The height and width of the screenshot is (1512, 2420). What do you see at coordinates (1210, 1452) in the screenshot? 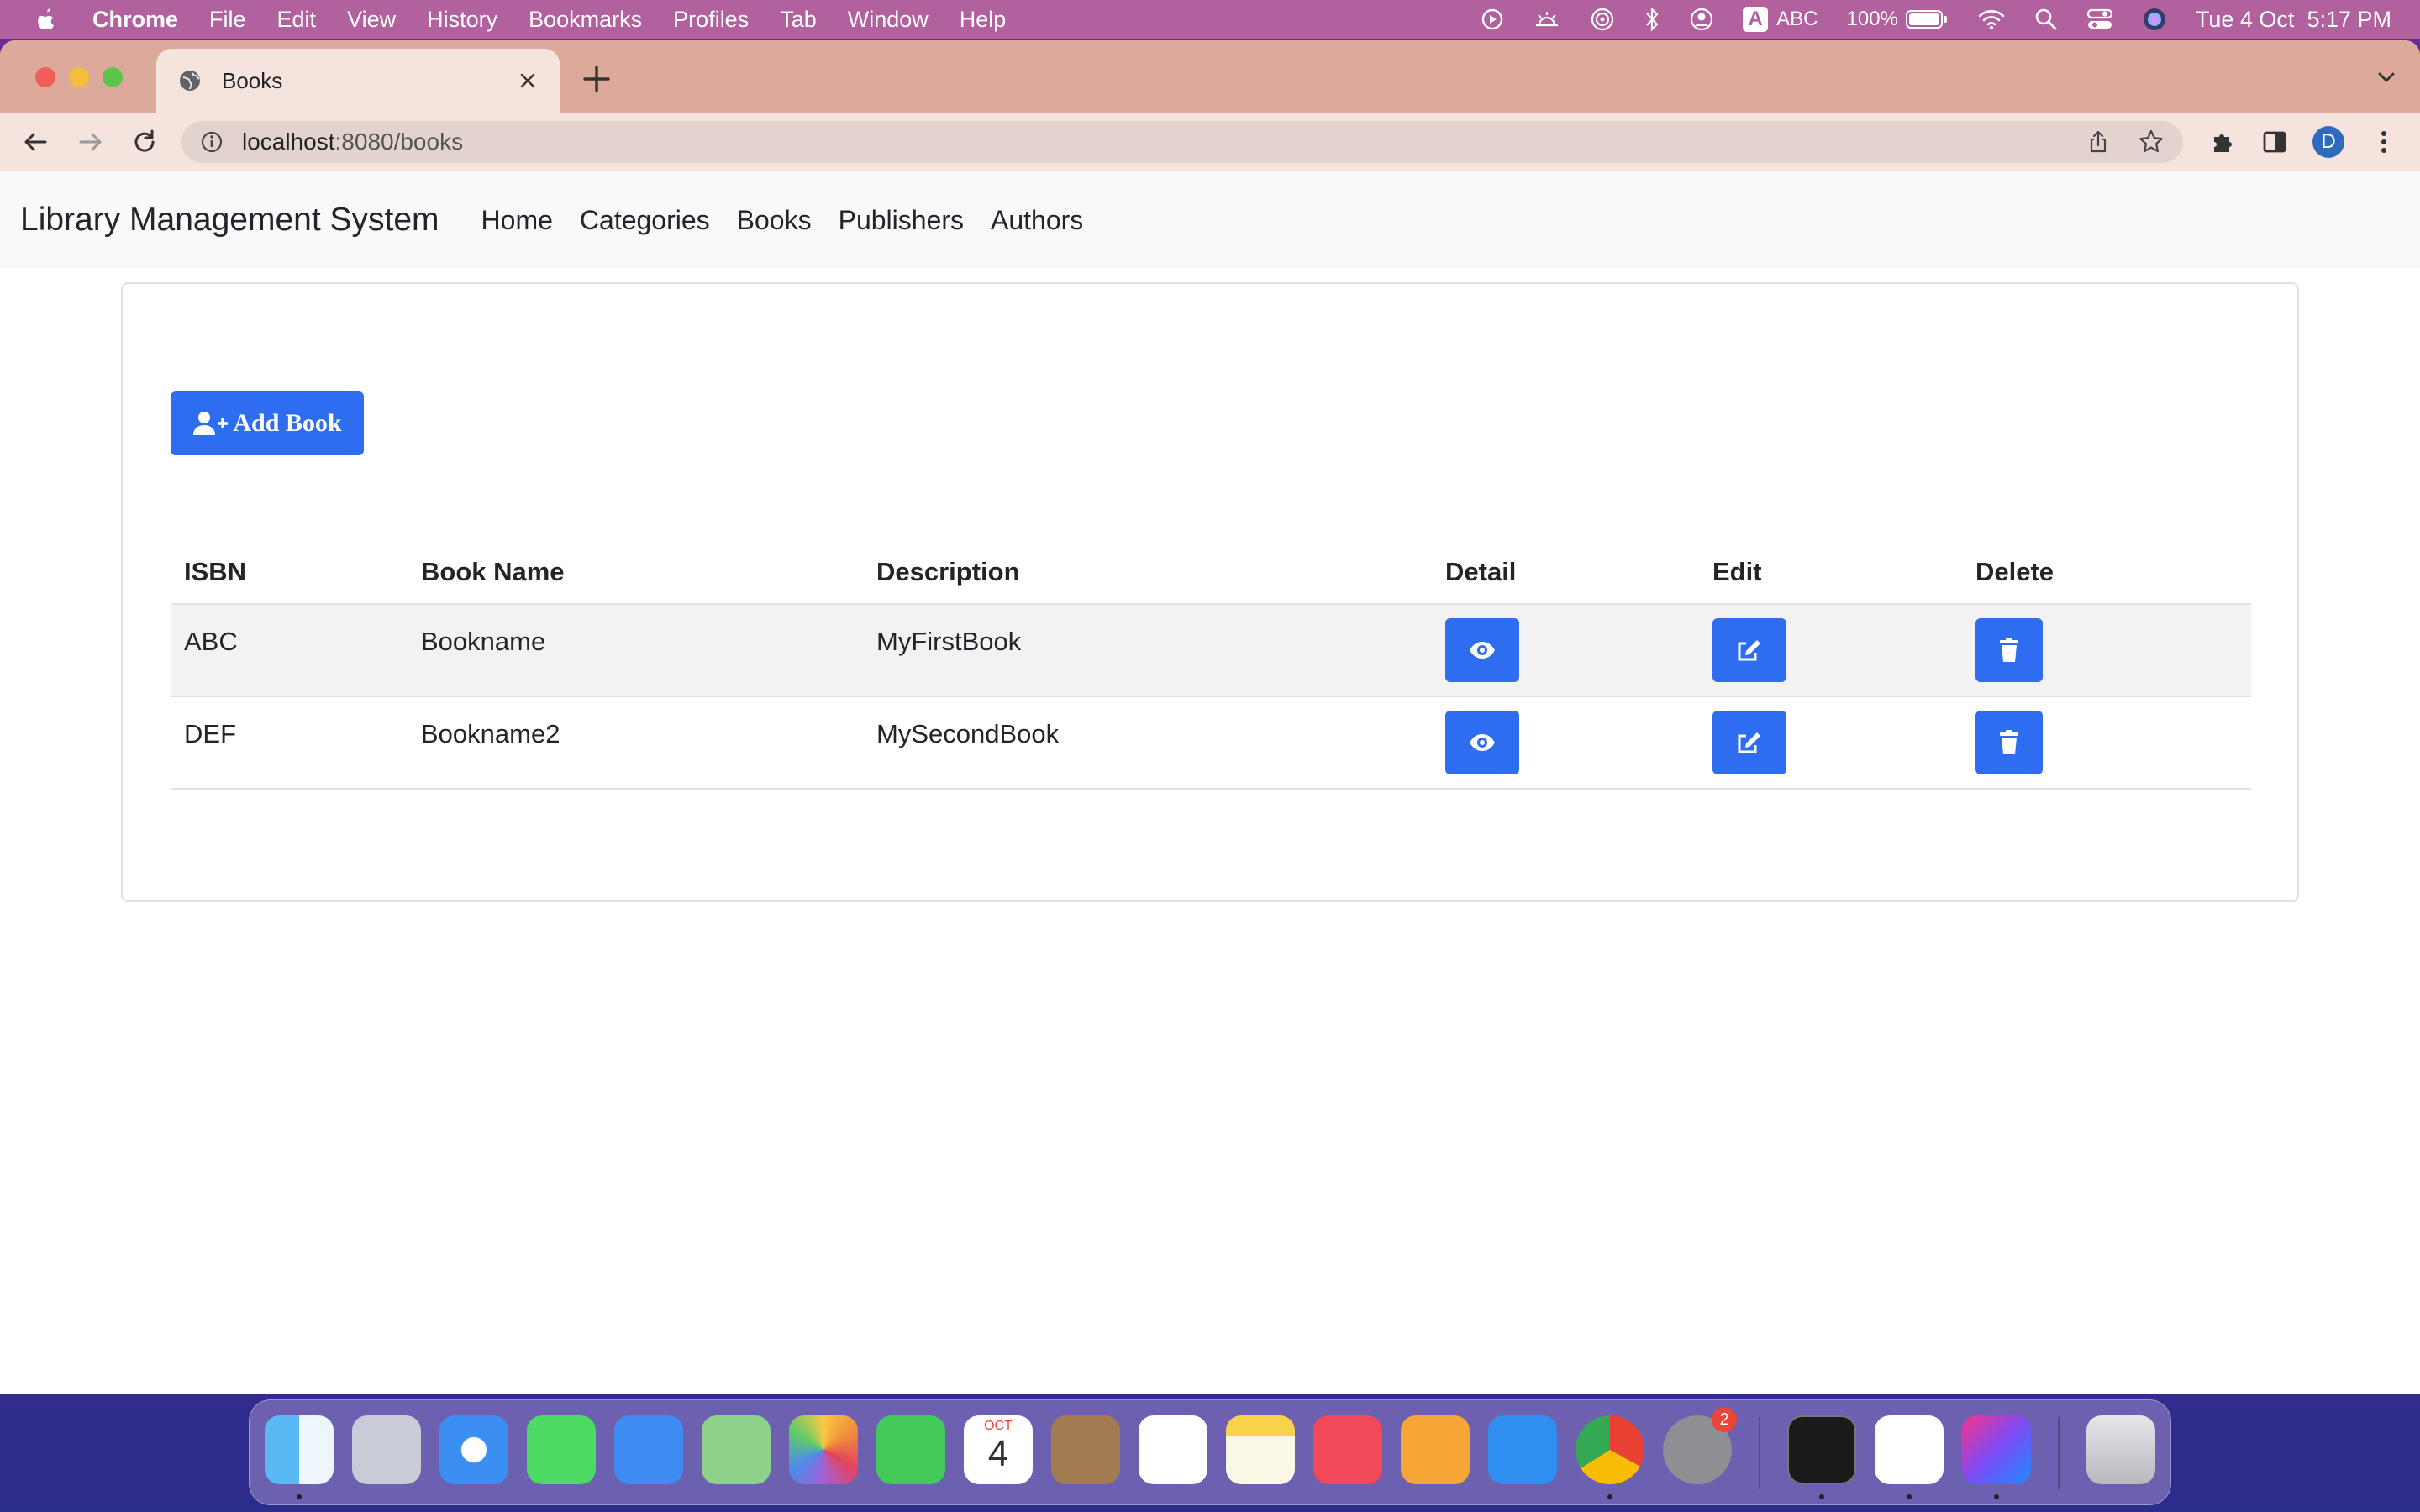
I see `dock: OCT 4 2` at bounding box center [1210, 1452].